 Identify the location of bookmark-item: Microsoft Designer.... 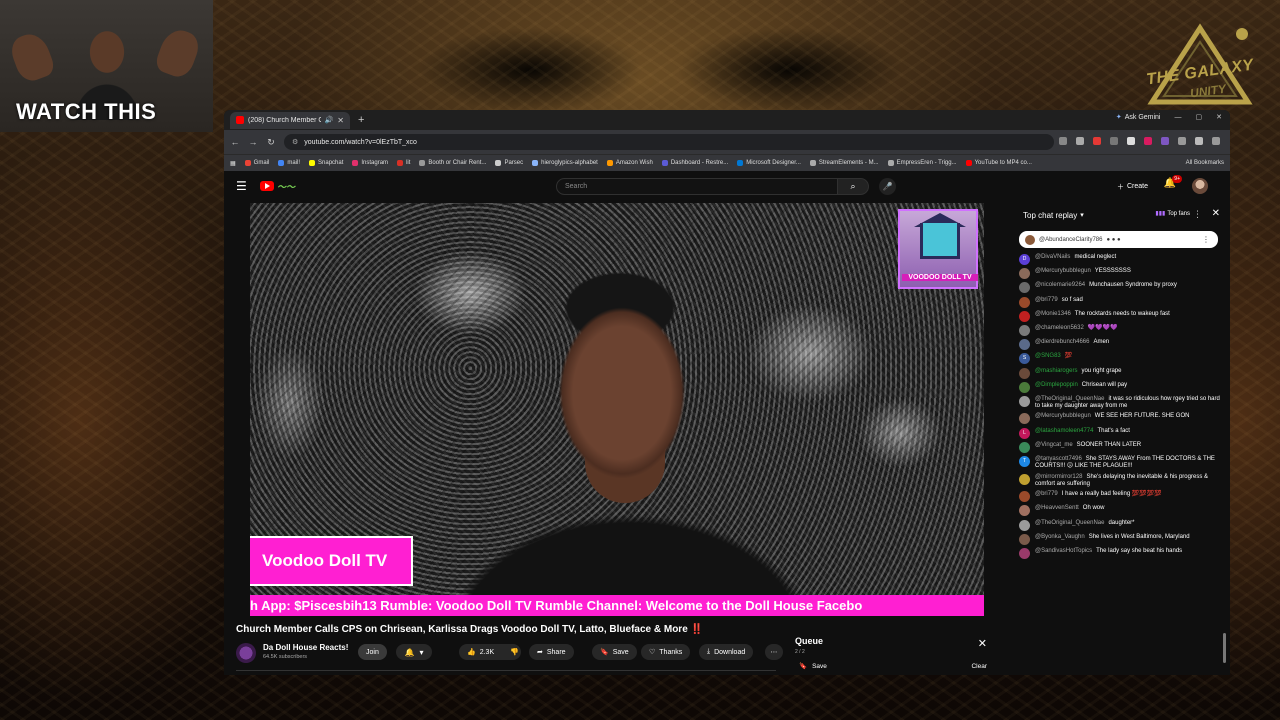
(769, 163).